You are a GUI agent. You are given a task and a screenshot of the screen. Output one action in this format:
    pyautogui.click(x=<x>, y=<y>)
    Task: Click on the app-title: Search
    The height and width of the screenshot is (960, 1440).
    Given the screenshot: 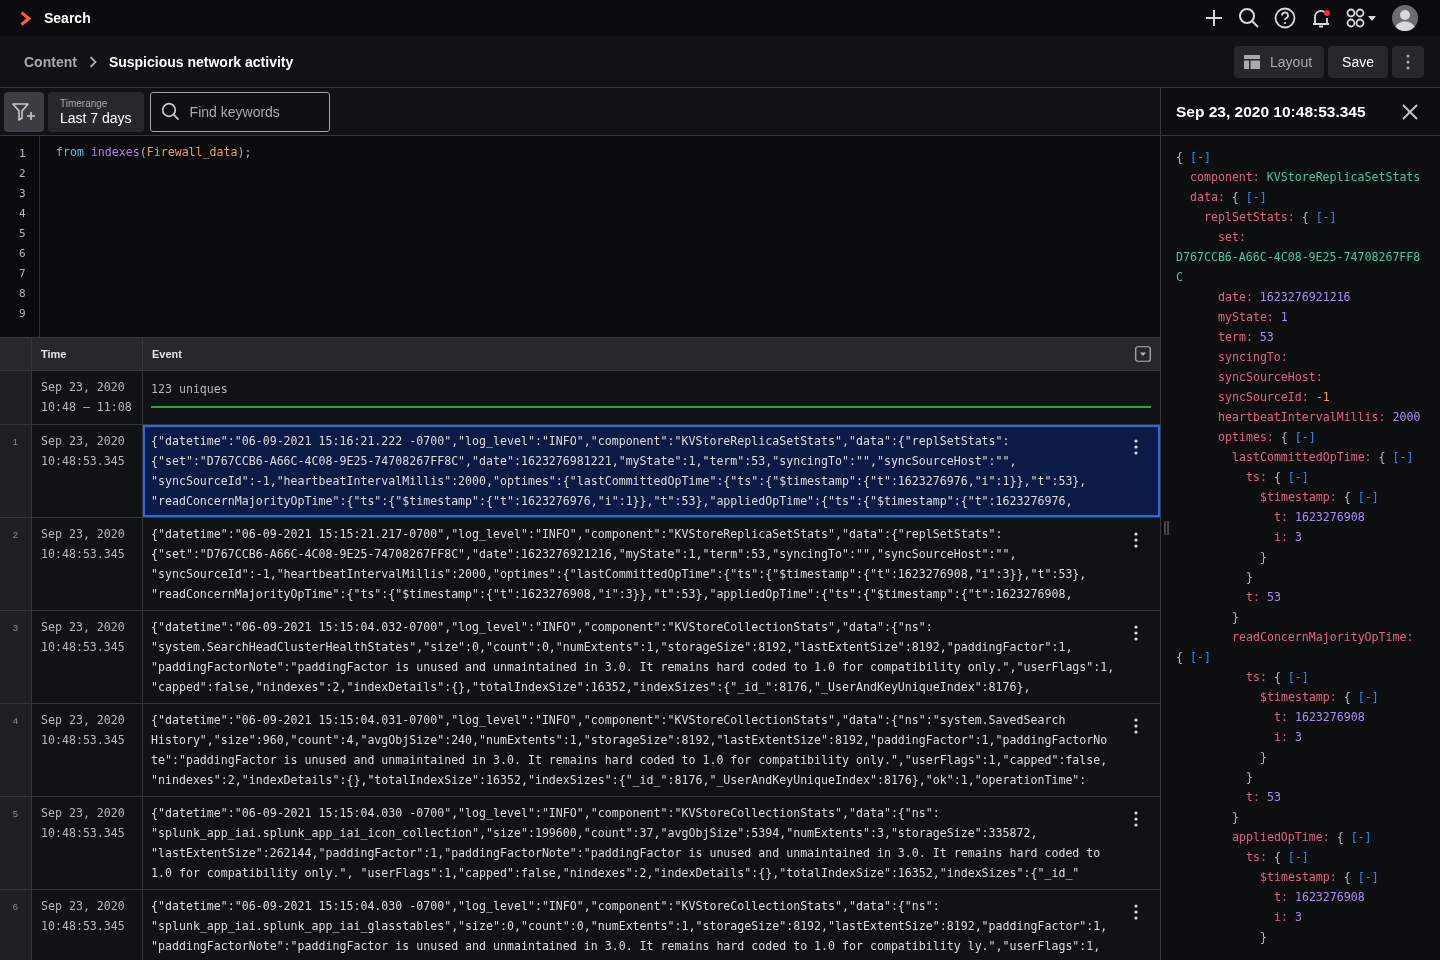 What is the action you would take?
    pyautogui.click(x=67, y=18)
    